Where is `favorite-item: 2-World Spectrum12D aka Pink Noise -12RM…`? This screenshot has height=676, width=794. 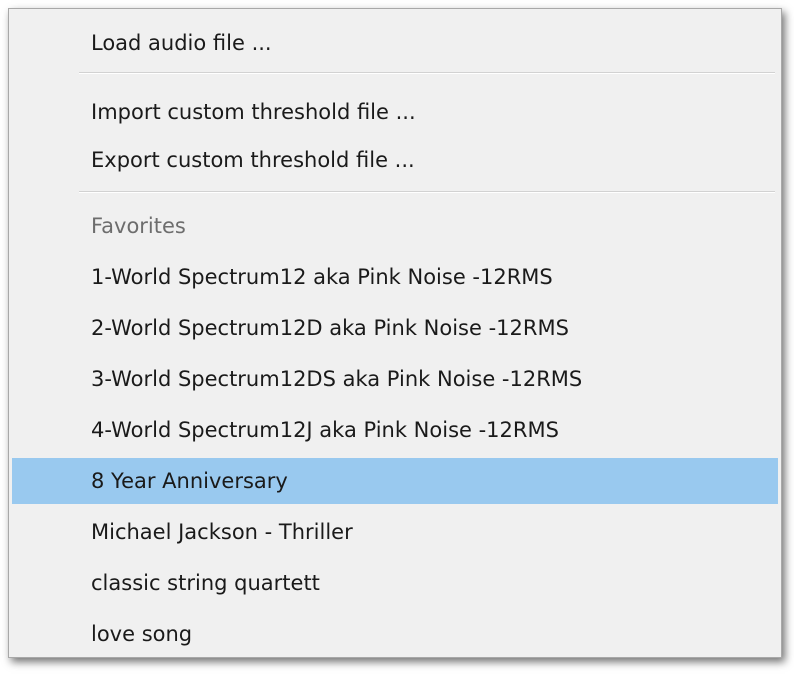 favorite-item: 2-World Spectrum12D aka Pink Noise -12RM… is located at coordinates (395, 328).